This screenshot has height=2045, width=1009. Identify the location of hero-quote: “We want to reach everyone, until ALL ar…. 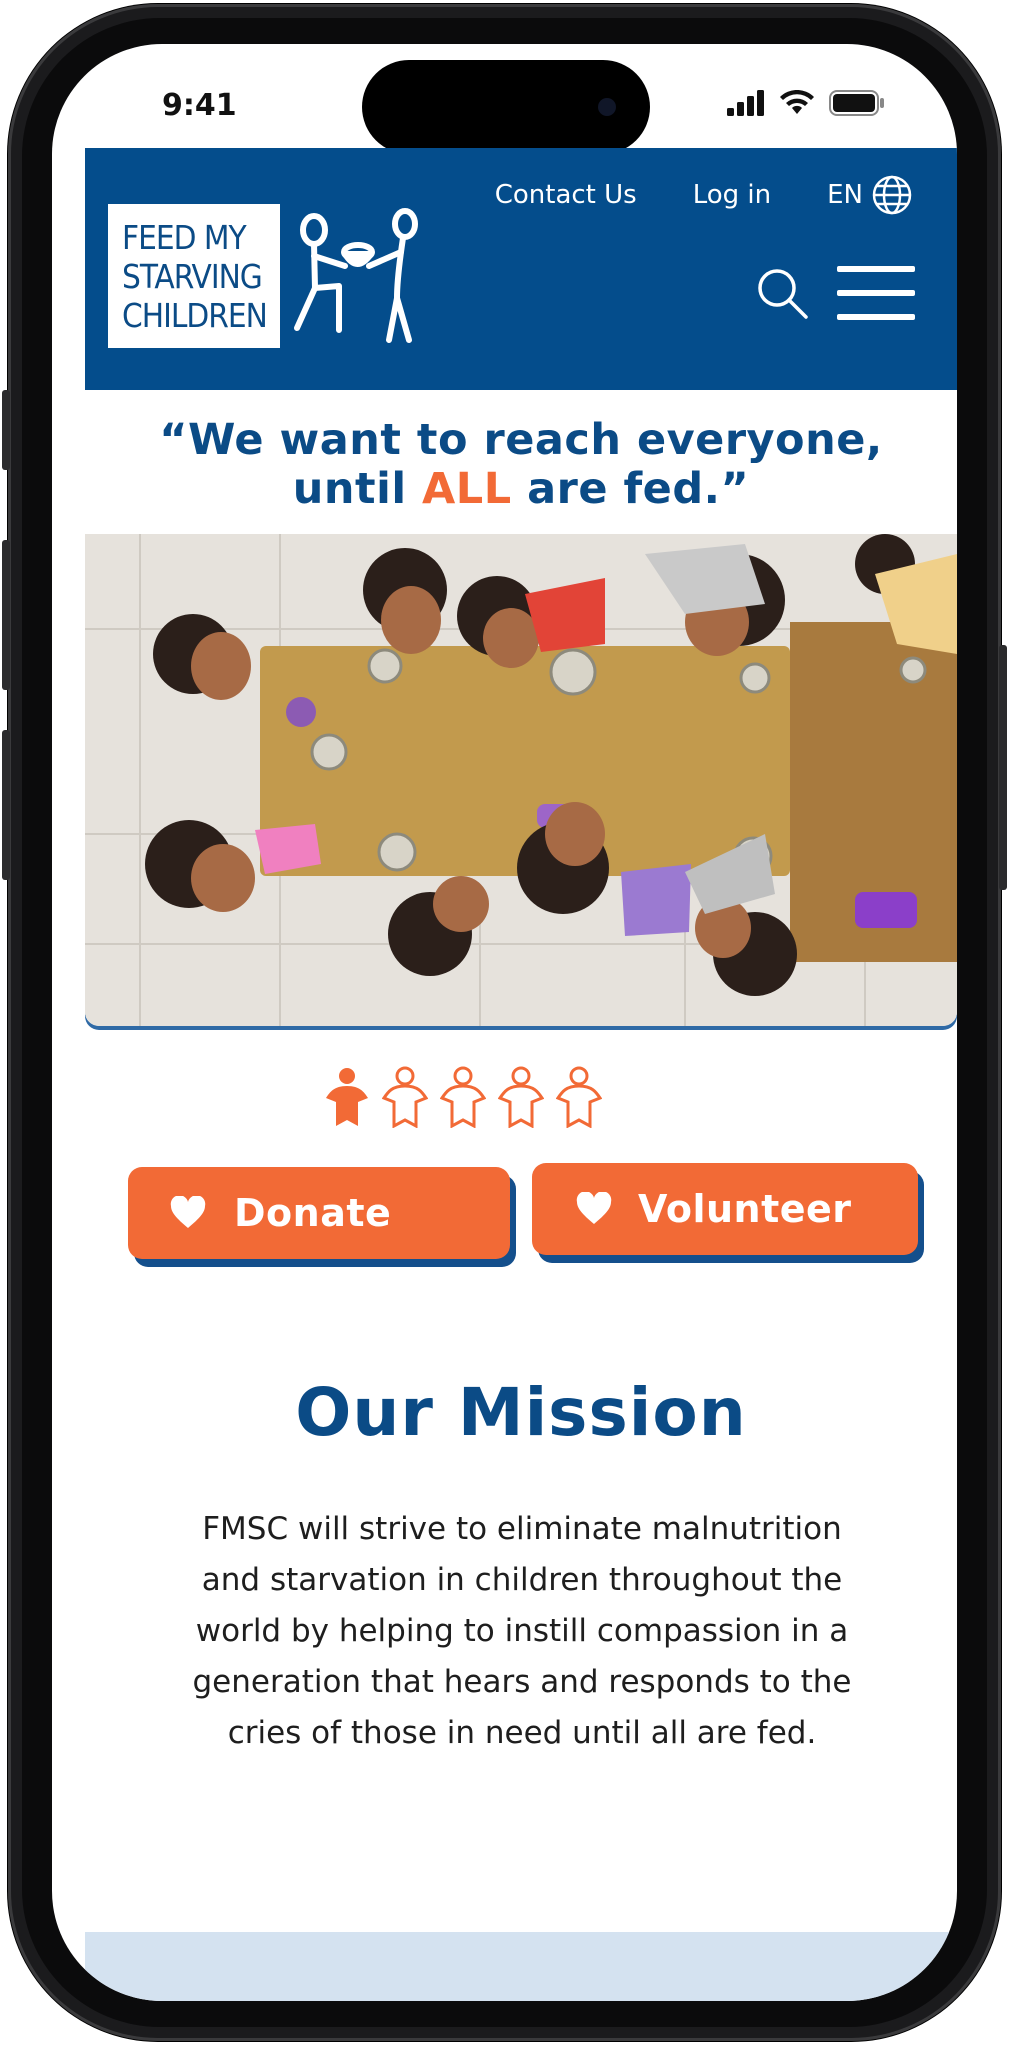
(521, 465).